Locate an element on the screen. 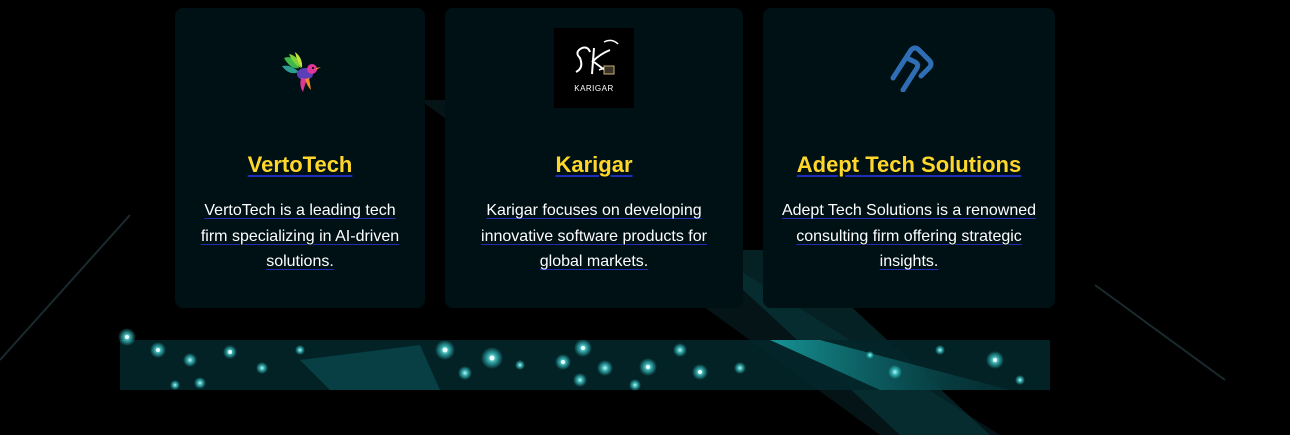 The width and height of the screenshot is (1290, 435). adept-logo-icon is located at coordinates (909, 68).